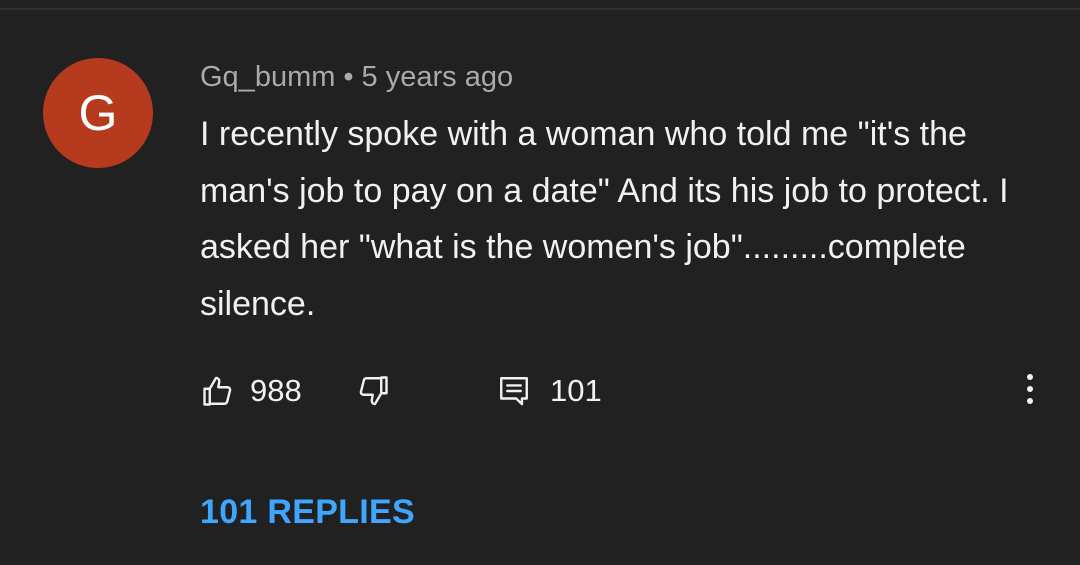 Image resolution: width=1080 pixels, height=565 pixels. I want to click on avatar: G, so click(98, 113).